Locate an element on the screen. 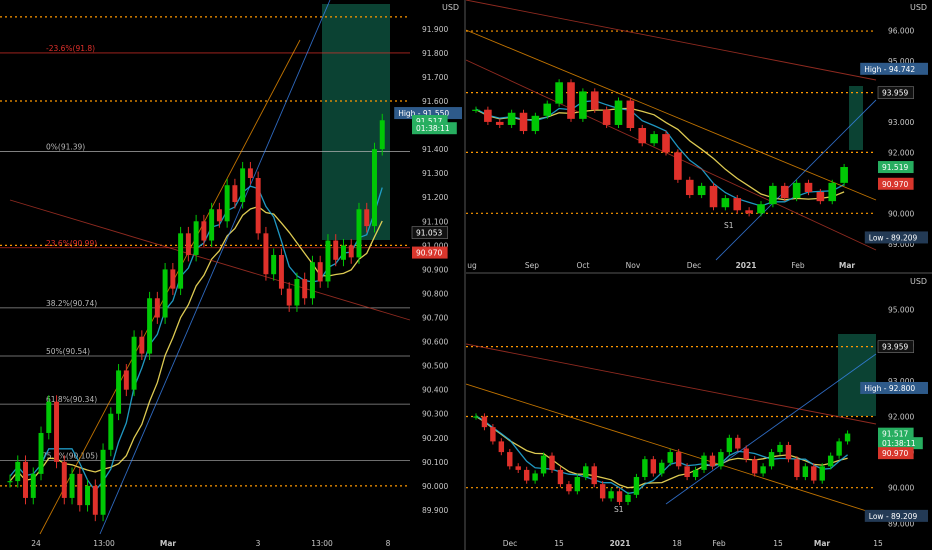 The height and width of the screenshot is (550, 932). top-right-x-tick-label: Oct is located at coordinates (583, 265).